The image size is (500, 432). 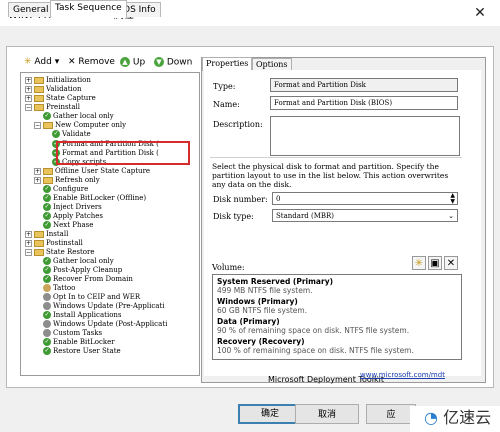 What do you see at coordinates (79, 342) in the screenshot?
I see `tree-item: ✓ Enable BitLocker` at bounding box center [79, 342].